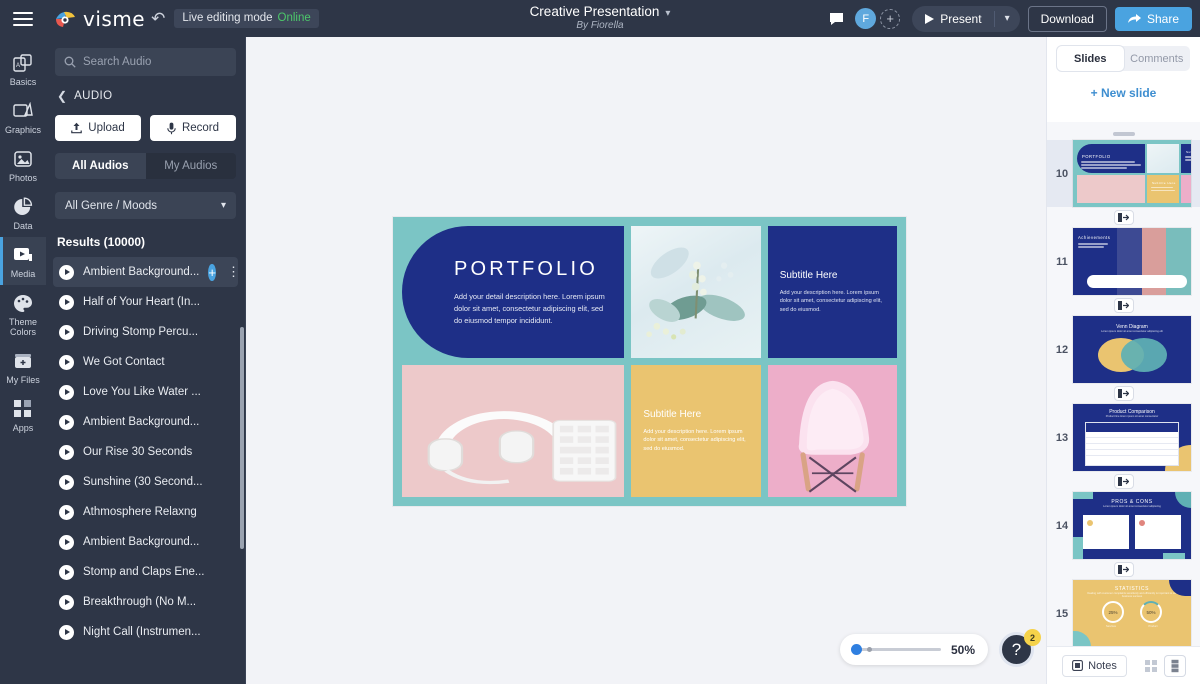  Describe the element at coordinates (1123, 93) in the screenshot. I see `new-slide-button: + New slide` at that location.